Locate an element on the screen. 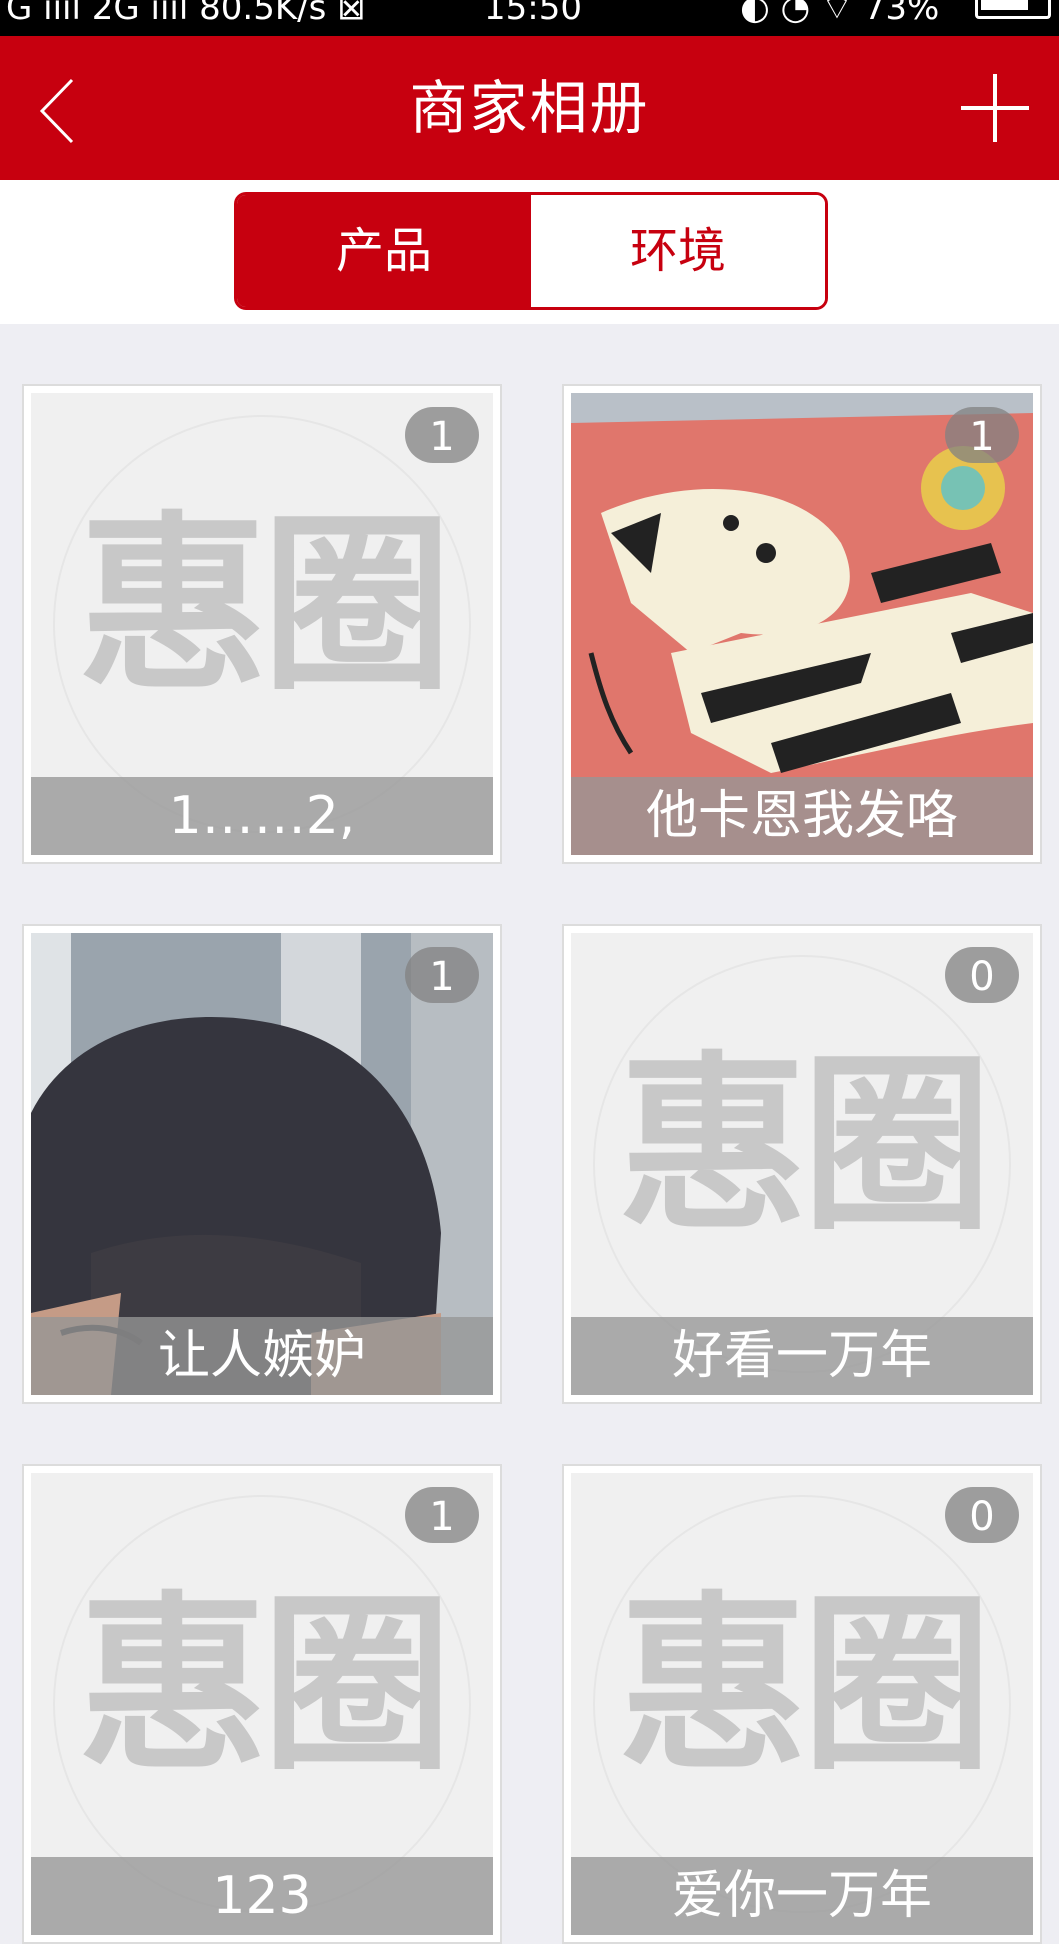  album-card: 惠圈 1 1……2, is located at coordinates (262, 624).